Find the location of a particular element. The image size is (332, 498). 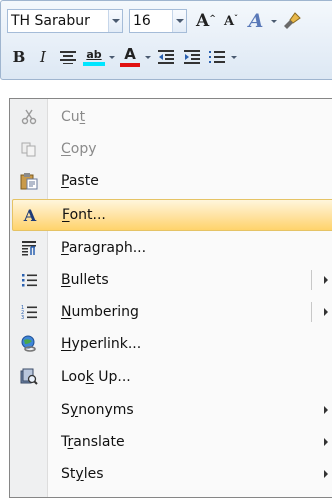

clipboard-icon is located at coordinates (29, 181).